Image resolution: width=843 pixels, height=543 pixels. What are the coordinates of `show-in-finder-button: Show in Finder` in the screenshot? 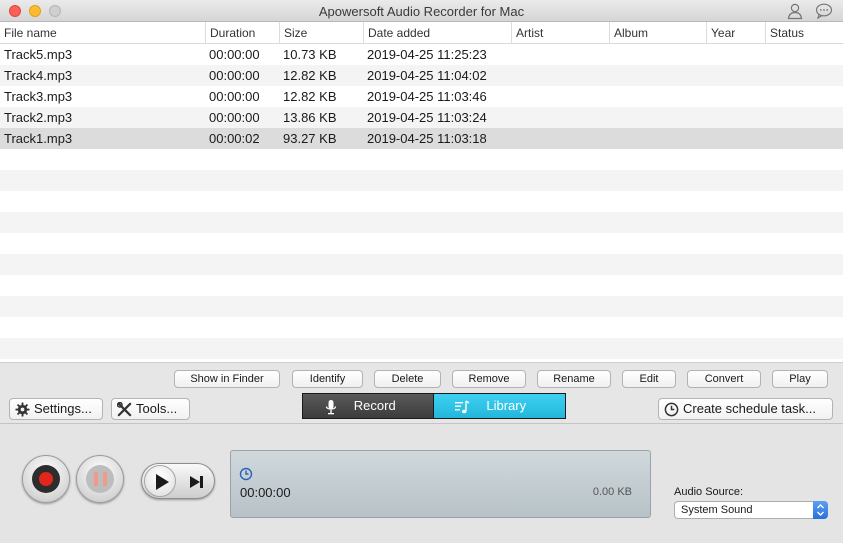 It's located at (227, 379).